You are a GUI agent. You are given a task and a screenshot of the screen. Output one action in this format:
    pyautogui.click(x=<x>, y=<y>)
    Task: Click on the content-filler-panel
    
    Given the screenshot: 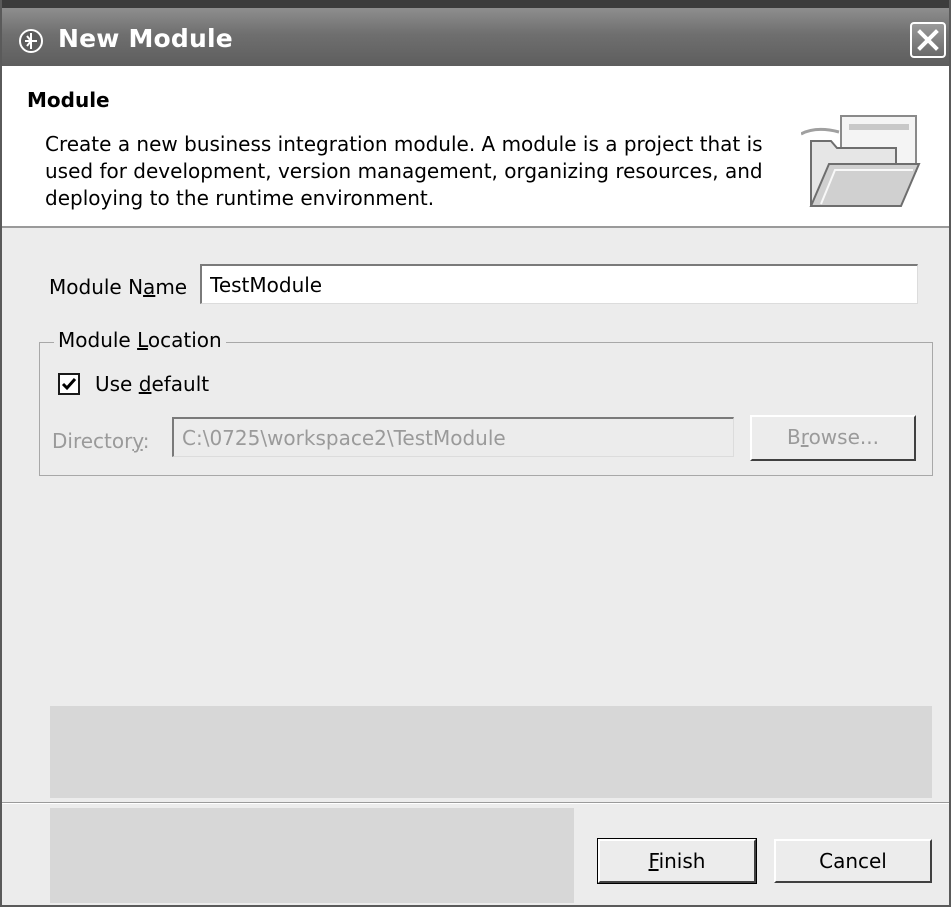 What is the action you would take?
    pyautogui.click(x=491, y=752)
    